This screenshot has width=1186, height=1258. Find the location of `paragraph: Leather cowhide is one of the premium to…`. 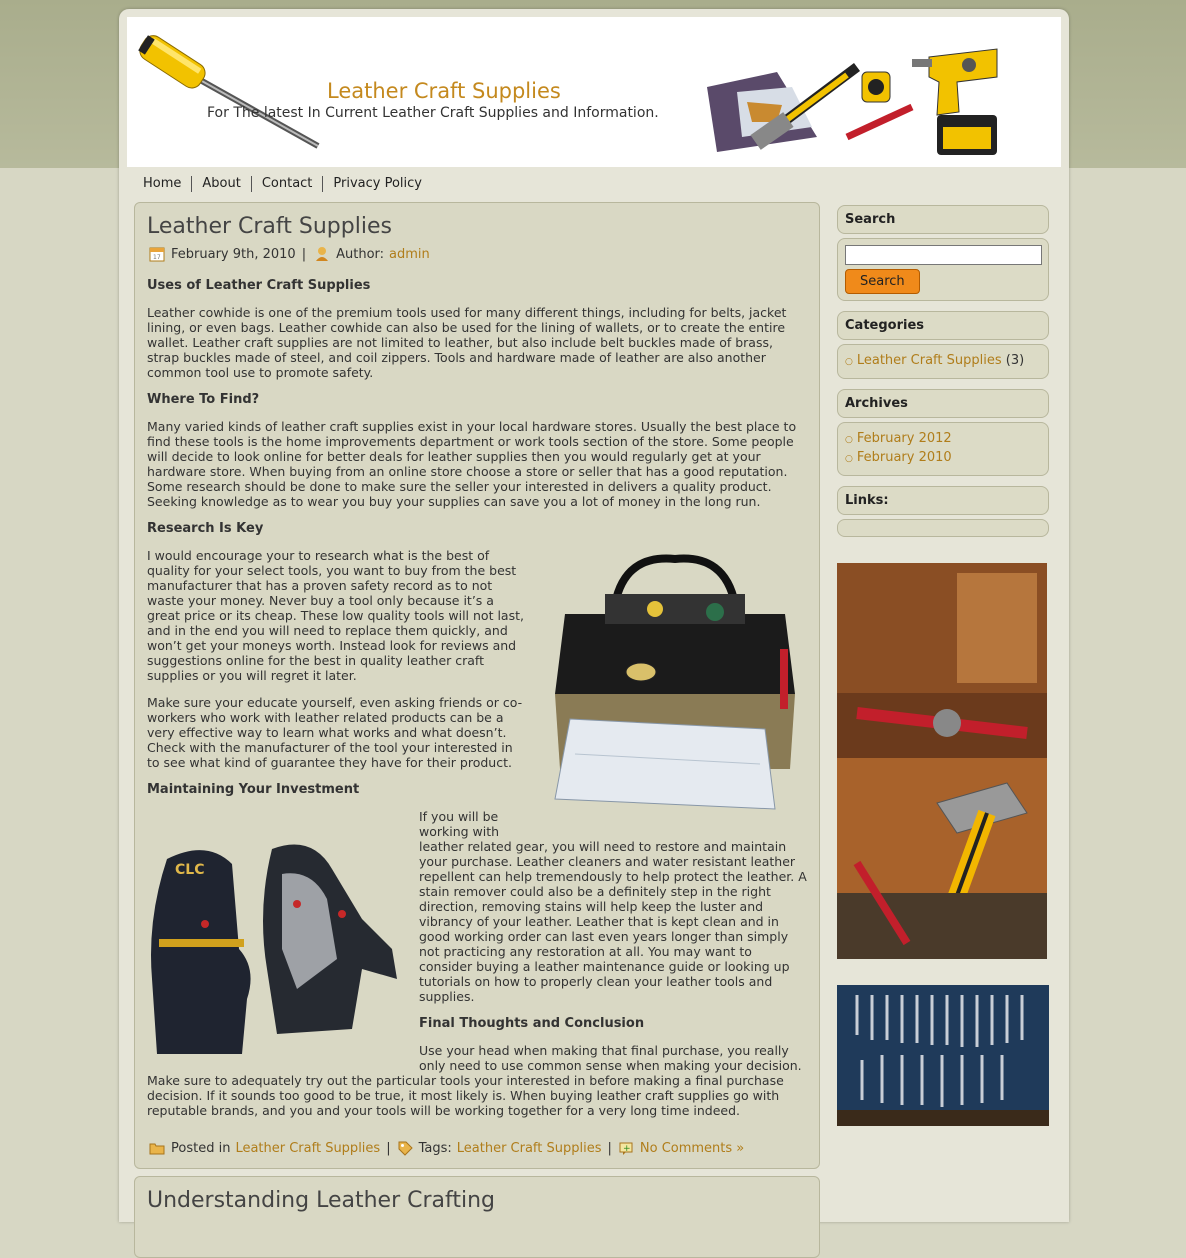

paragraph: Leather cowhide is one of the premium to… is located at coordinates (467, 342).